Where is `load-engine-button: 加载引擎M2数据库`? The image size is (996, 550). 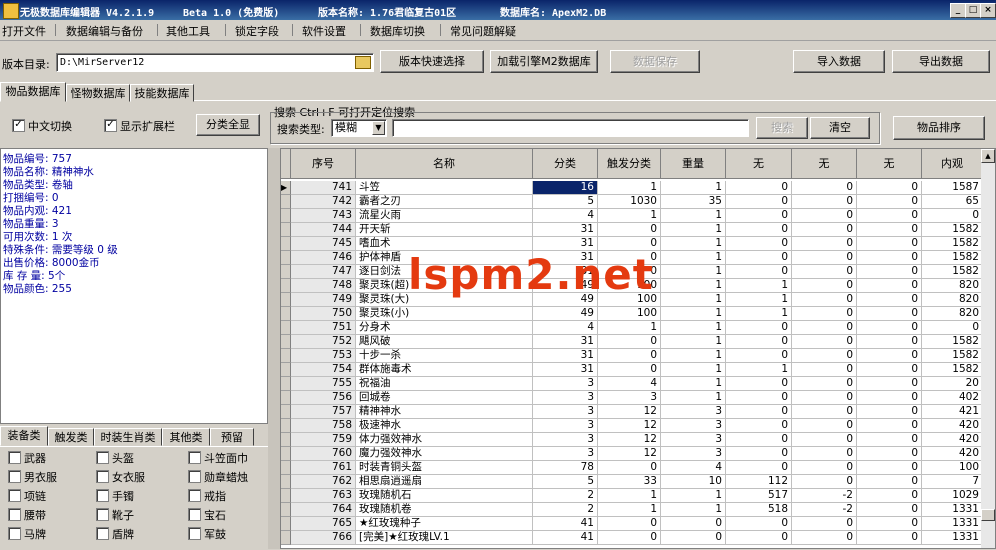
load-engine-button: 加载引擎M2数据库 is located at coordinates (544, 61).